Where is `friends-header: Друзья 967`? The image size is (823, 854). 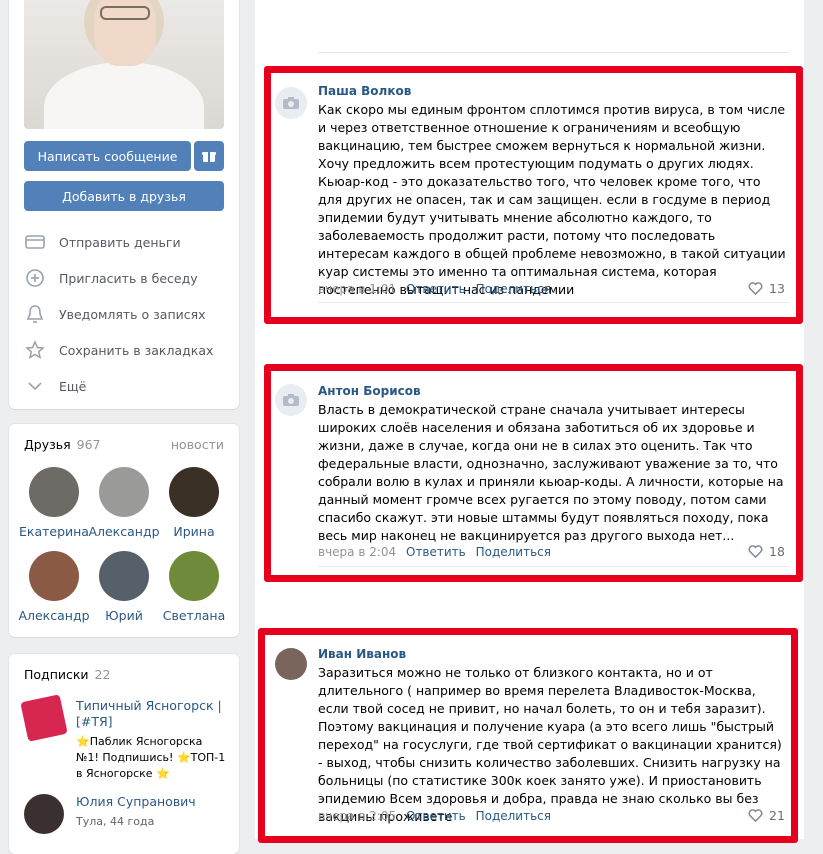
friends-header: Друзья 967 is located at coordinates (62, 444).